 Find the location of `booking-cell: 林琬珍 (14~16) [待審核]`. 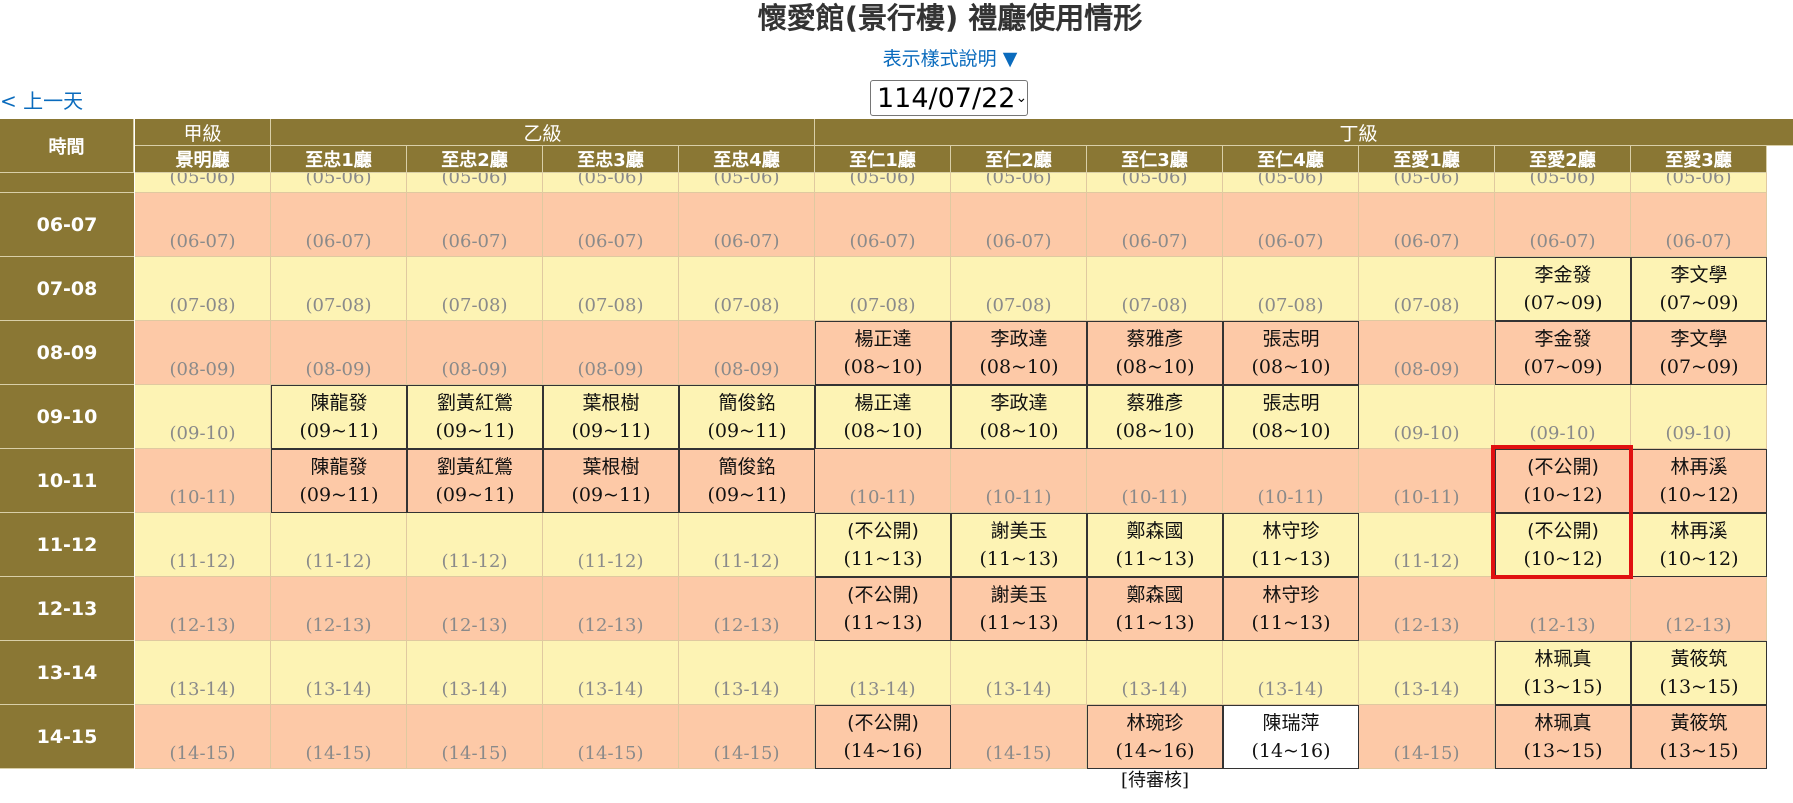

booking-cell: 林琬珍 (14~16) [待審核] is located at coordinates (1155, 748).